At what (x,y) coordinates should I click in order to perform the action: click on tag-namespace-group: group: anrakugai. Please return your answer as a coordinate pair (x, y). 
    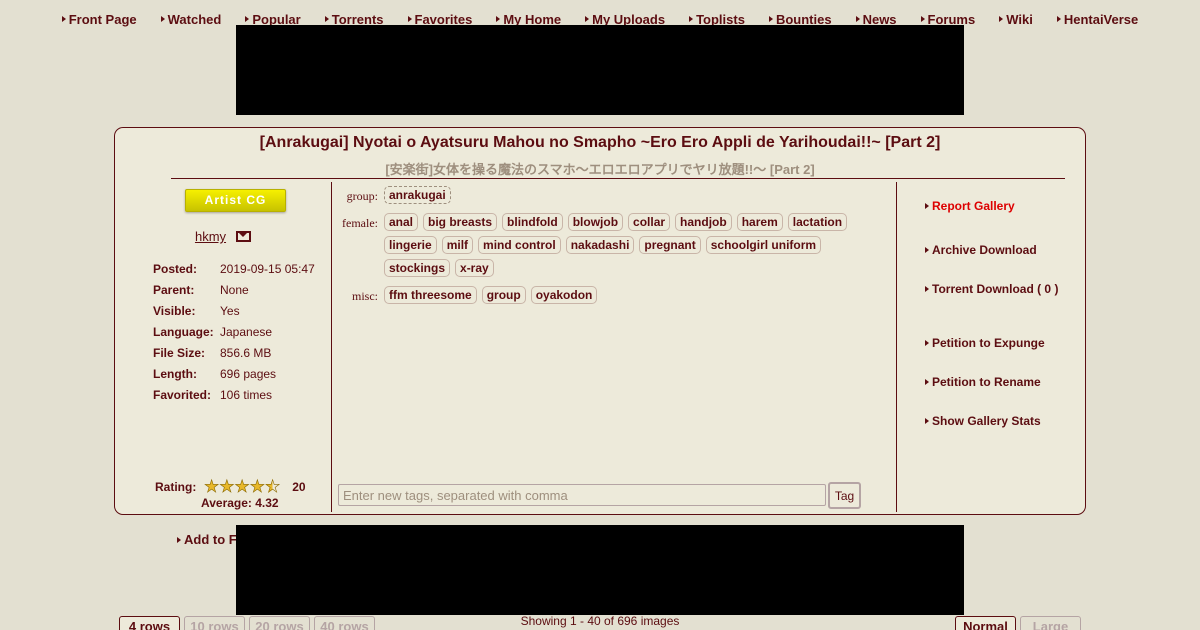
    Looking at the image, I should click on (617, 197).